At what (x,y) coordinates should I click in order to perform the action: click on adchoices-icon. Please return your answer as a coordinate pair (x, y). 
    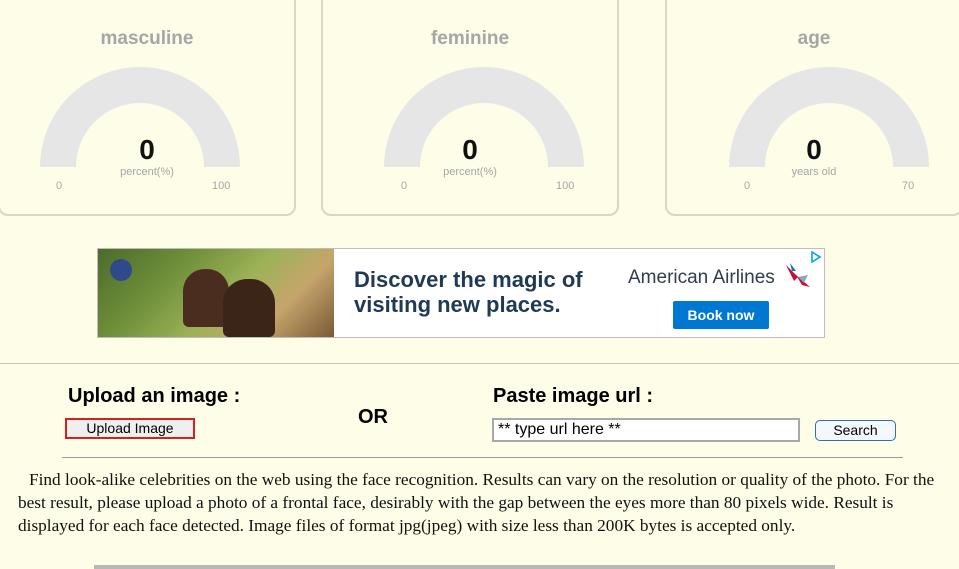
    Looking at the image, I should click on (816, 257).